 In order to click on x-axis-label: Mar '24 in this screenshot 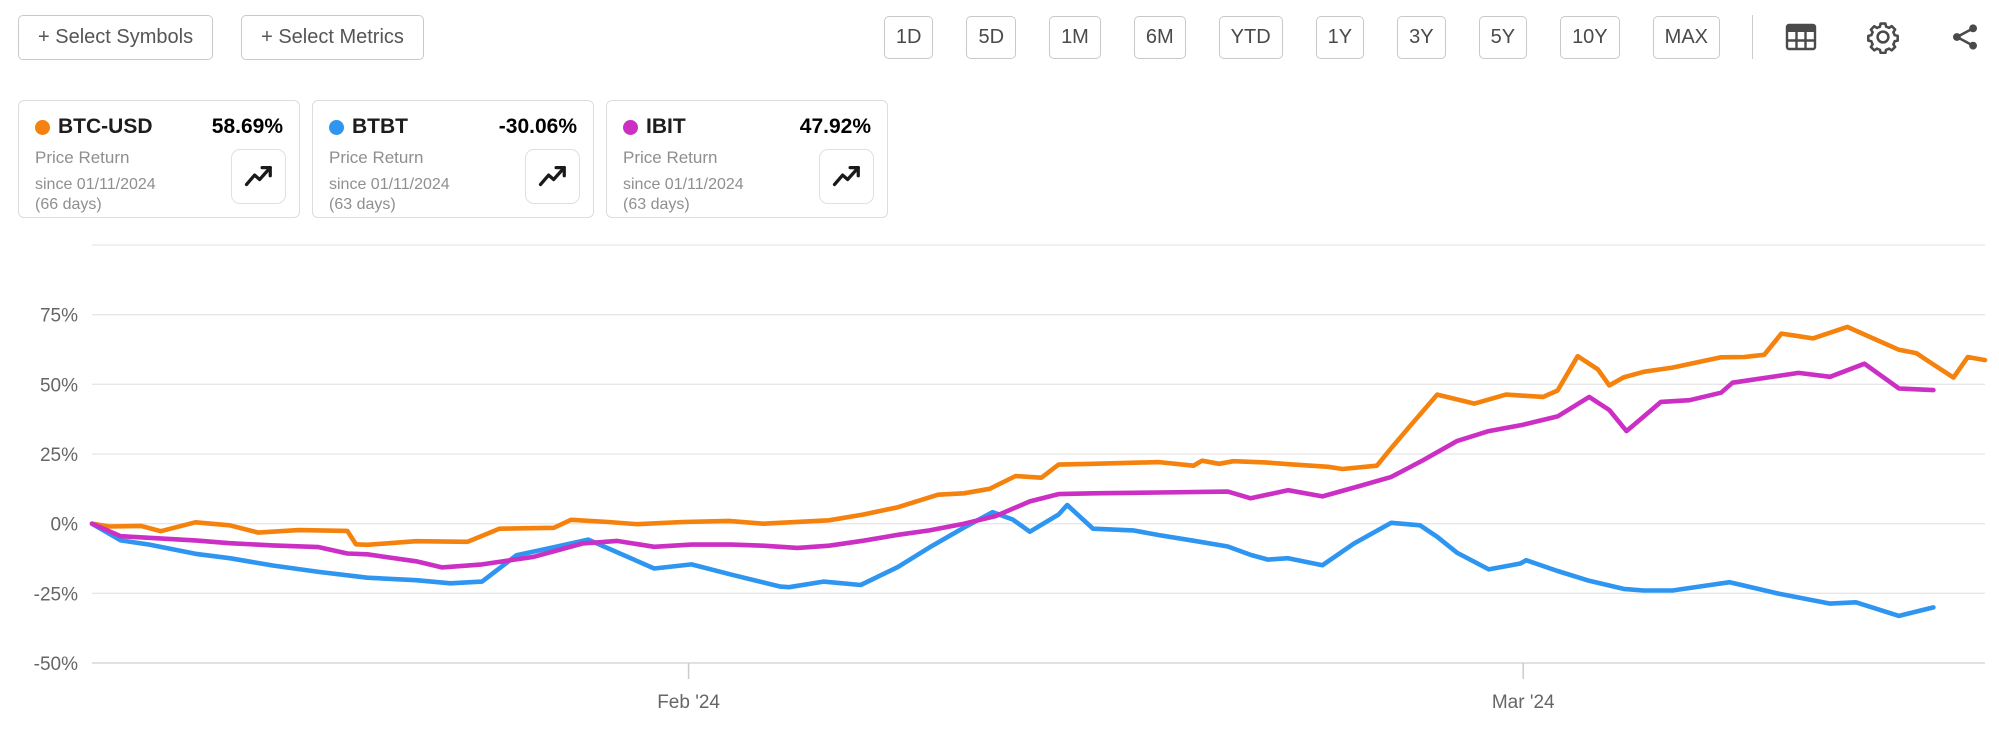, I will do `click(1523, 702)`.